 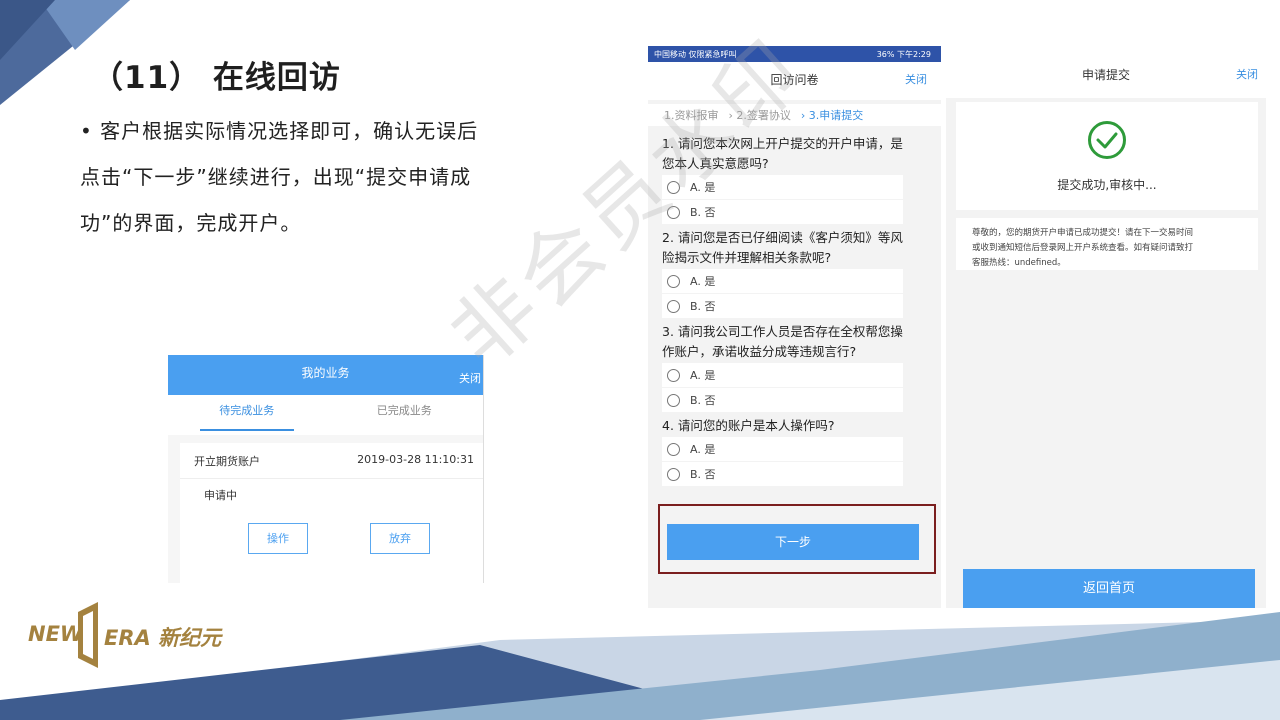 I want to click on next-button-highlight: 下一步, so click(x=797, y=539).